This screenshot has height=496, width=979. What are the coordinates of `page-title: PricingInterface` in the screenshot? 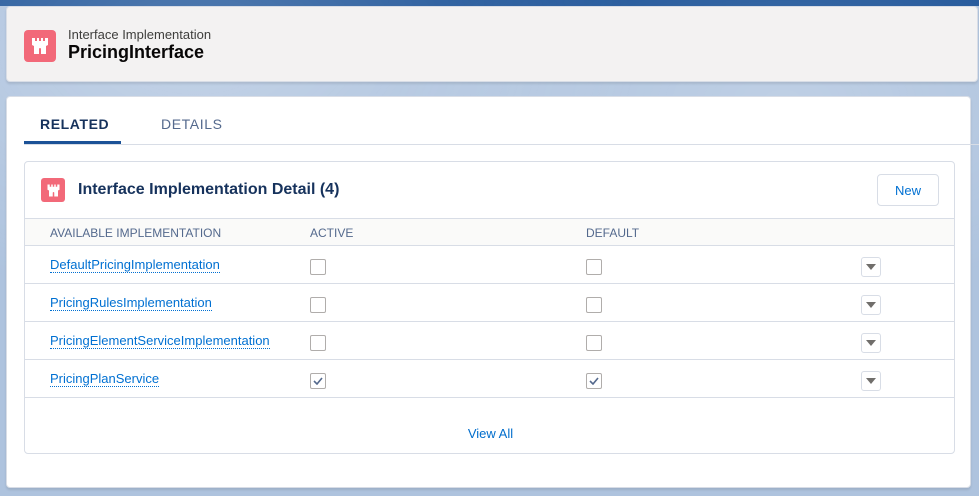 It's located at (136, 52).